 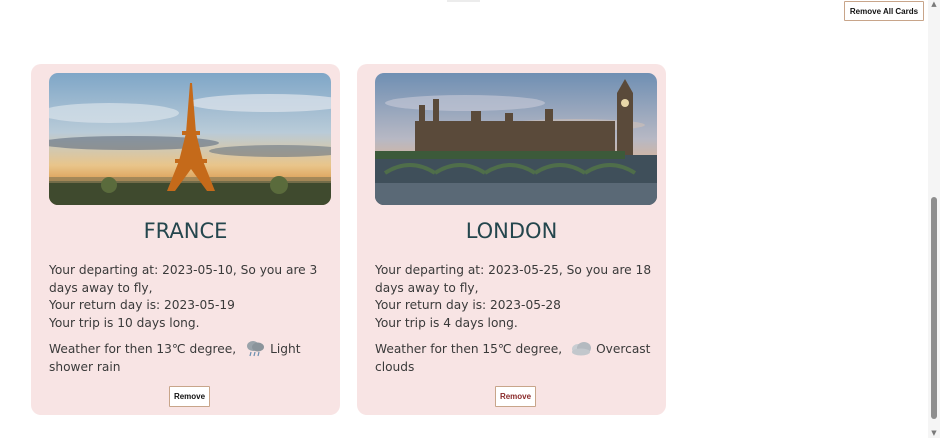 I want to click on trip-length-text: Your trip is 10 days long., so click(x=124, y=323).